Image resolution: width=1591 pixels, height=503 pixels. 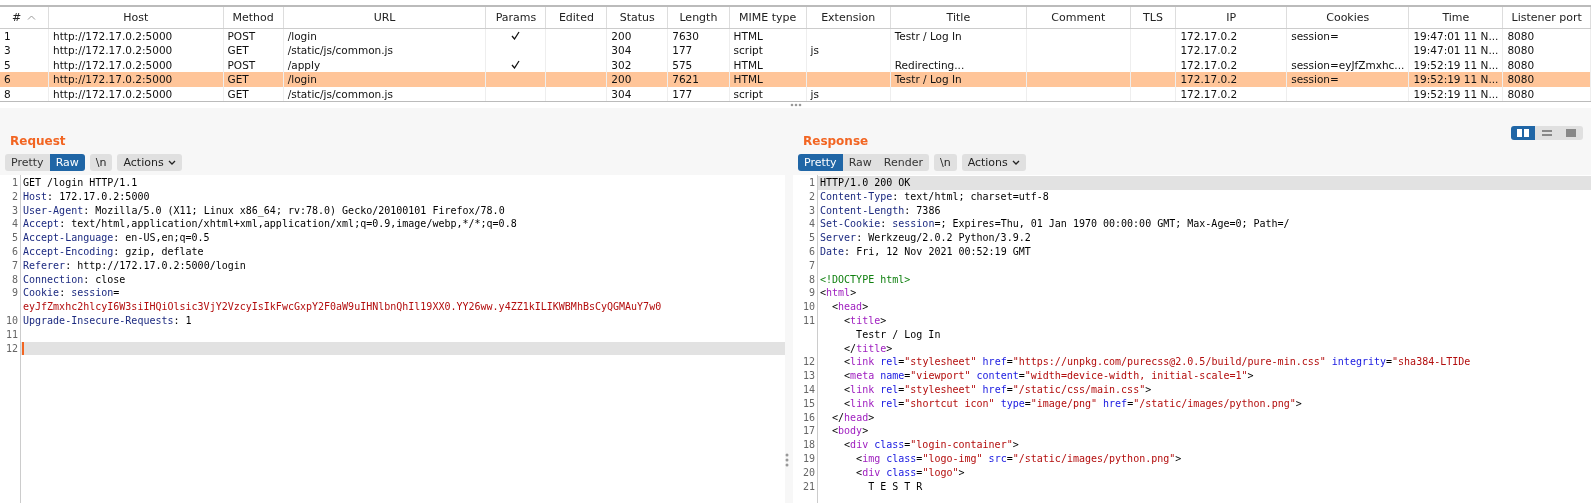 I want to click on column-header: Title, so click(x=958, y=17).